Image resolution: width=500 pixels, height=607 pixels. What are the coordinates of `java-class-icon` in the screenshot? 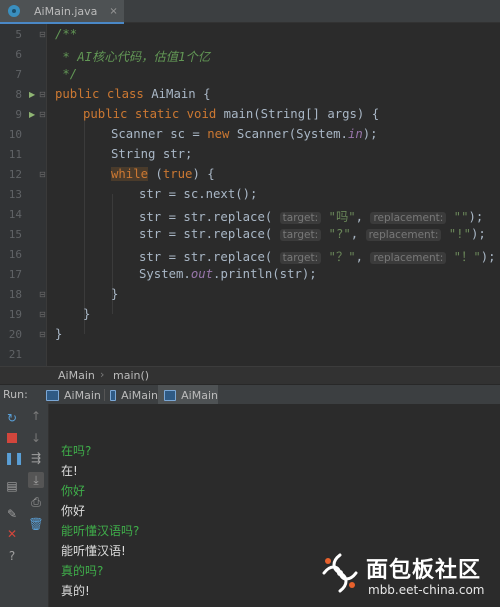 It's located at (14, 11).